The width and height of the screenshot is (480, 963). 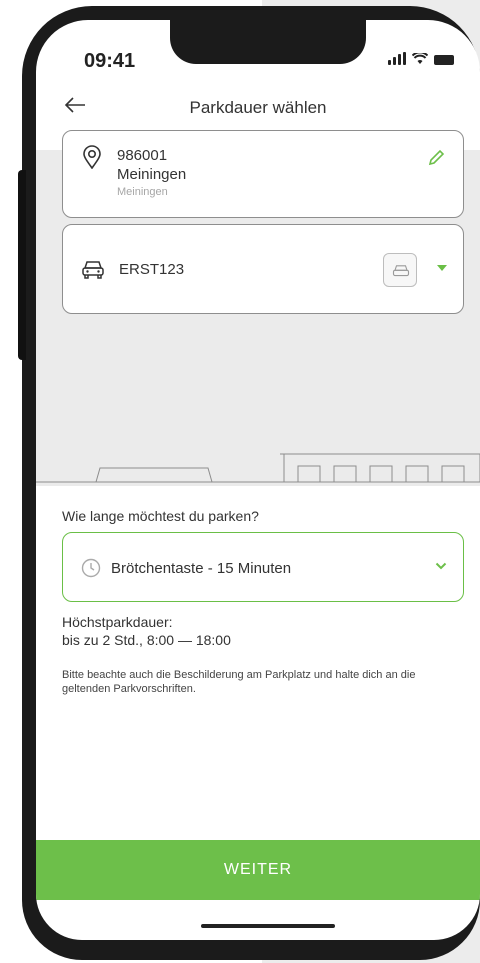 I want to click on home-indicator, so click(x=268, y=926).